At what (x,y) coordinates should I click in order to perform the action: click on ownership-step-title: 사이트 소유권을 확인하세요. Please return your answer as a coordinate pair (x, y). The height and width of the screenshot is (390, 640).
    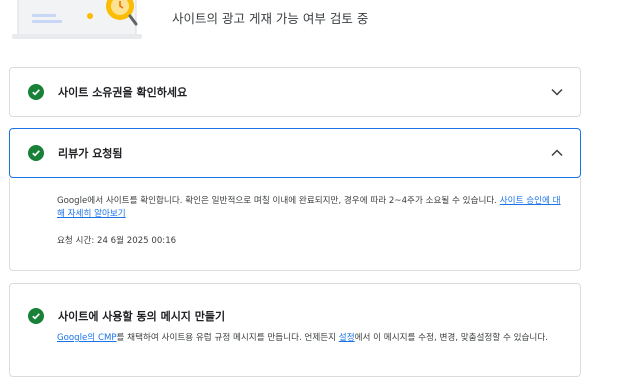
    Looking at the image, I should click on (123, 92).